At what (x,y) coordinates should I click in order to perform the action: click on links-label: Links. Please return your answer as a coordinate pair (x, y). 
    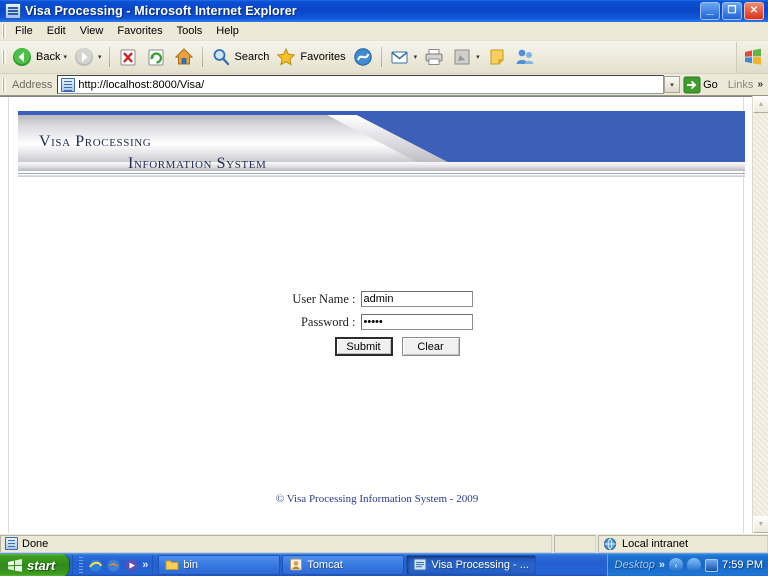
    Looking at the image, I should click on (740, 84).